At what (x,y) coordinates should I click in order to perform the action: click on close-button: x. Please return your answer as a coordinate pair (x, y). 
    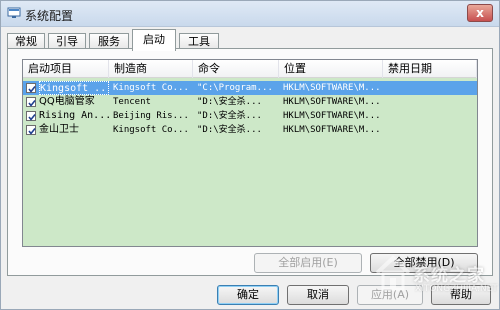
    Looking at the image, I should click on (480, 13).